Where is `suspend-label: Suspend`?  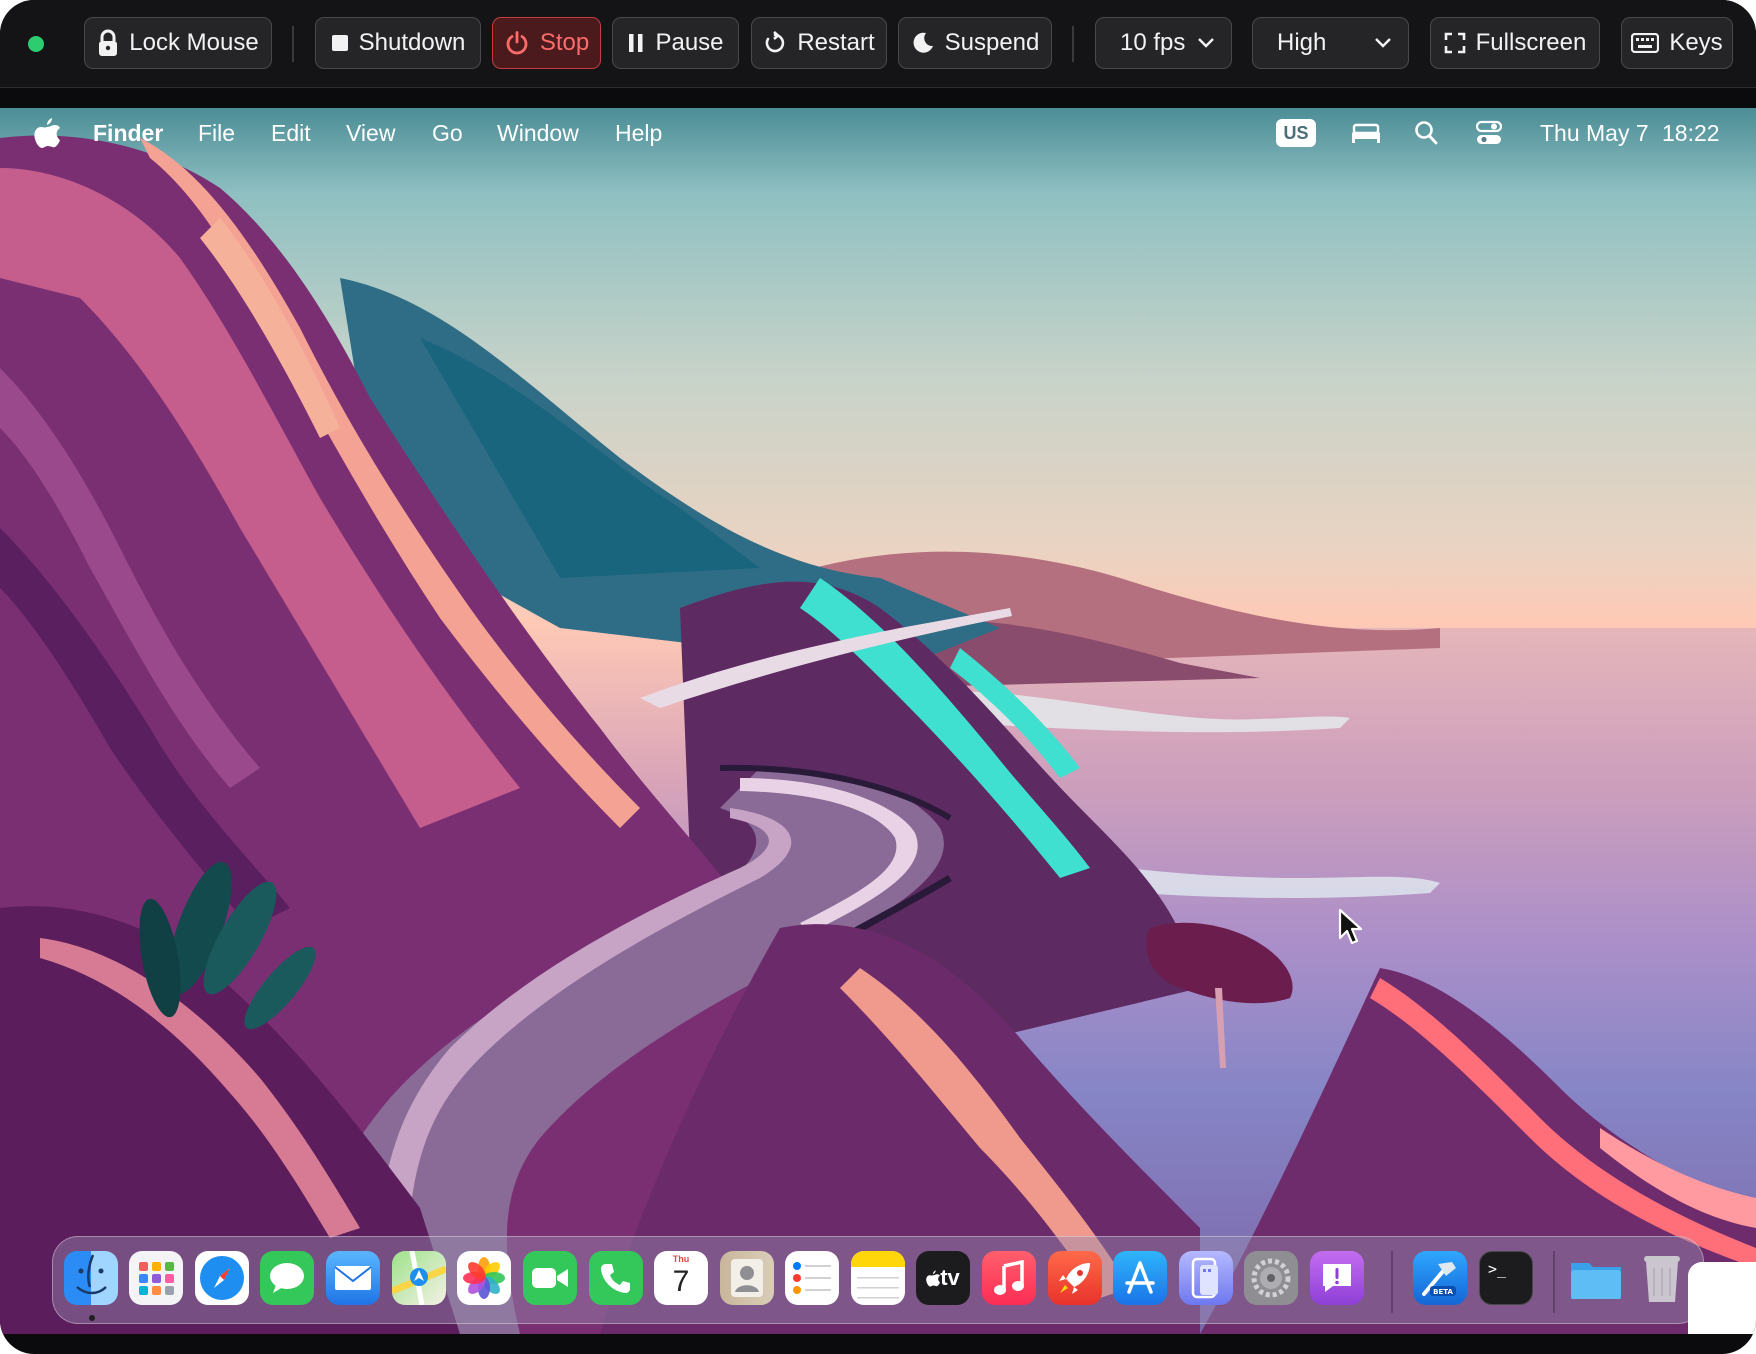 suspend-label: Suspend is located at coordinates (992, 42).